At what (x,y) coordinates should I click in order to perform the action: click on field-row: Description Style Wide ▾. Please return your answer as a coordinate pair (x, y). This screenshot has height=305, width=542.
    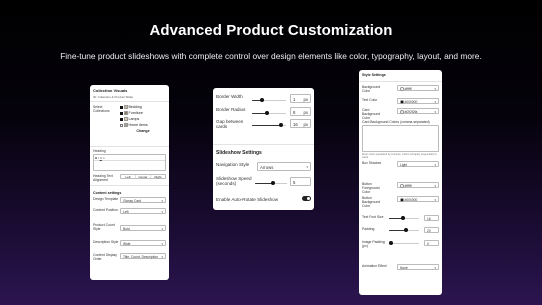
    Looking at the image, I should click on (129, 246).